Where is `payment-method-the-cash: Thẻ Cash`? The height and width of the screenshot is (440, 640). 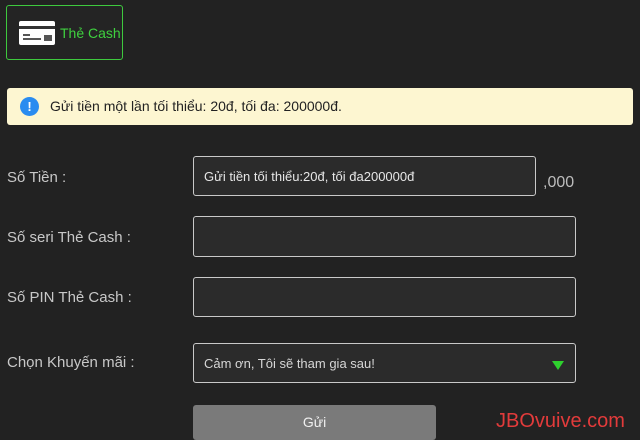
payment-method-the-cash: Thẻ Cash is located at coordinates (64, 32).